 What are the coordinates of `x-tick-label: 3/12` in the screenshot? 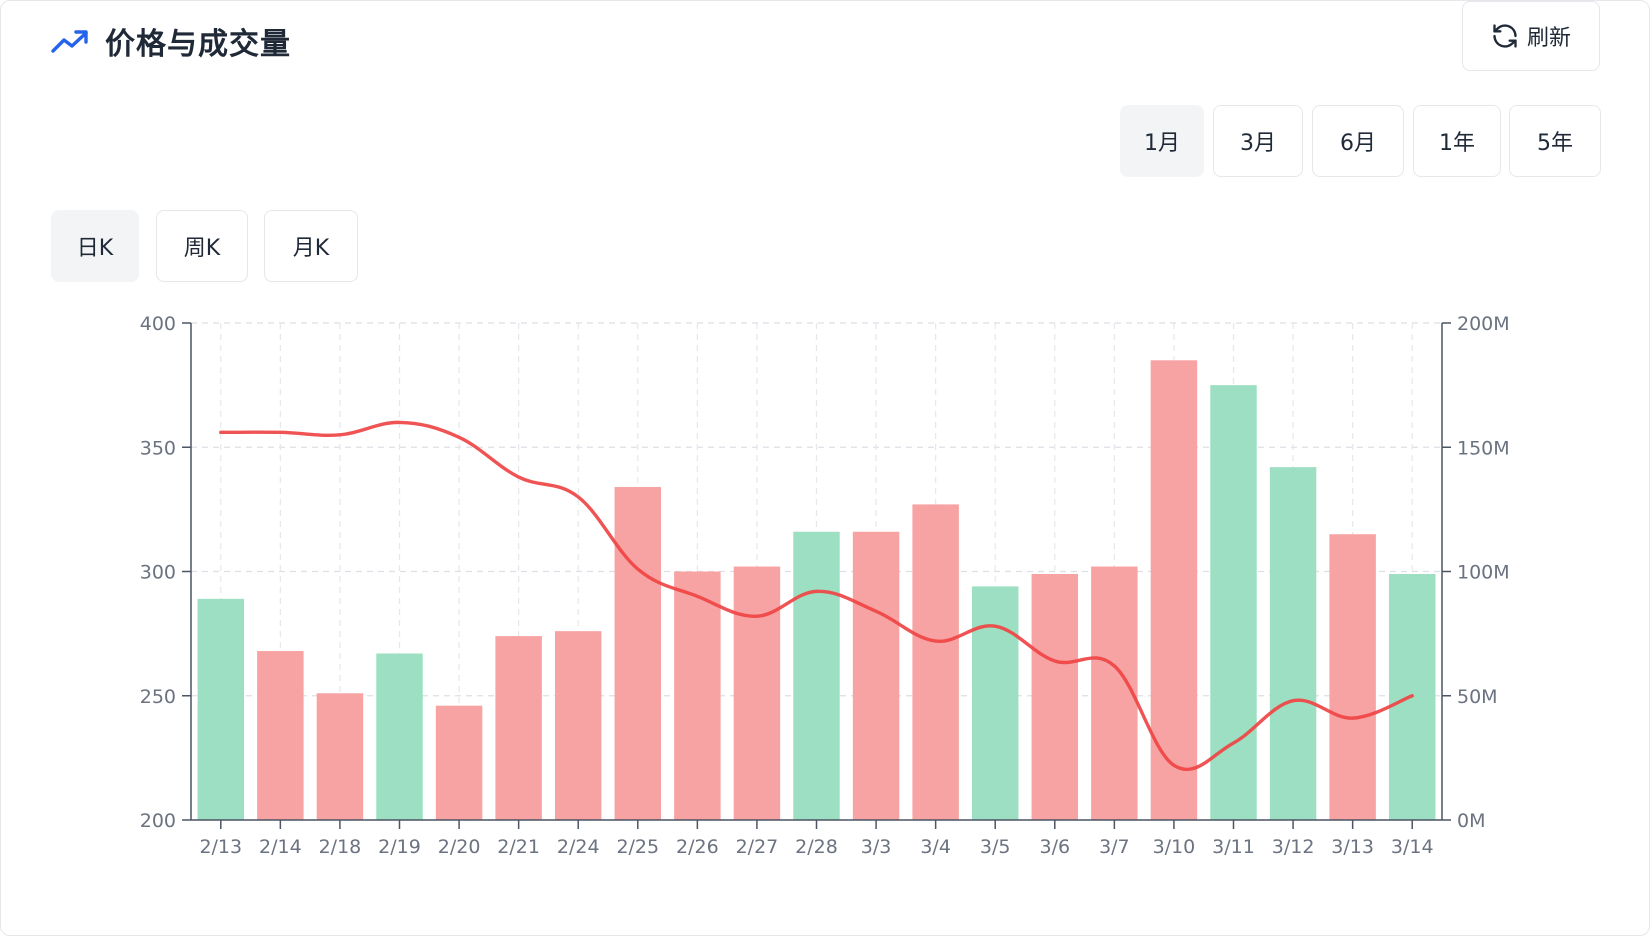 It's located at (1293, 847).